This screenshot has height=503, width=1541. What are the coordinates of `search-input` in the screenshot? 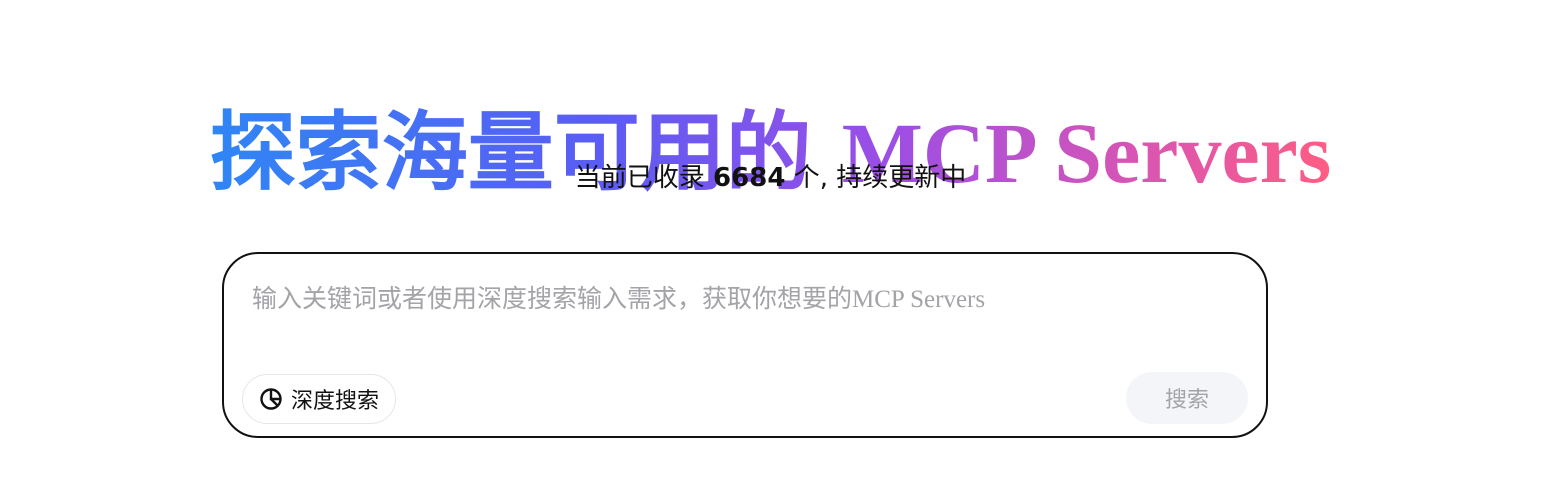 It's located at (742, 300).